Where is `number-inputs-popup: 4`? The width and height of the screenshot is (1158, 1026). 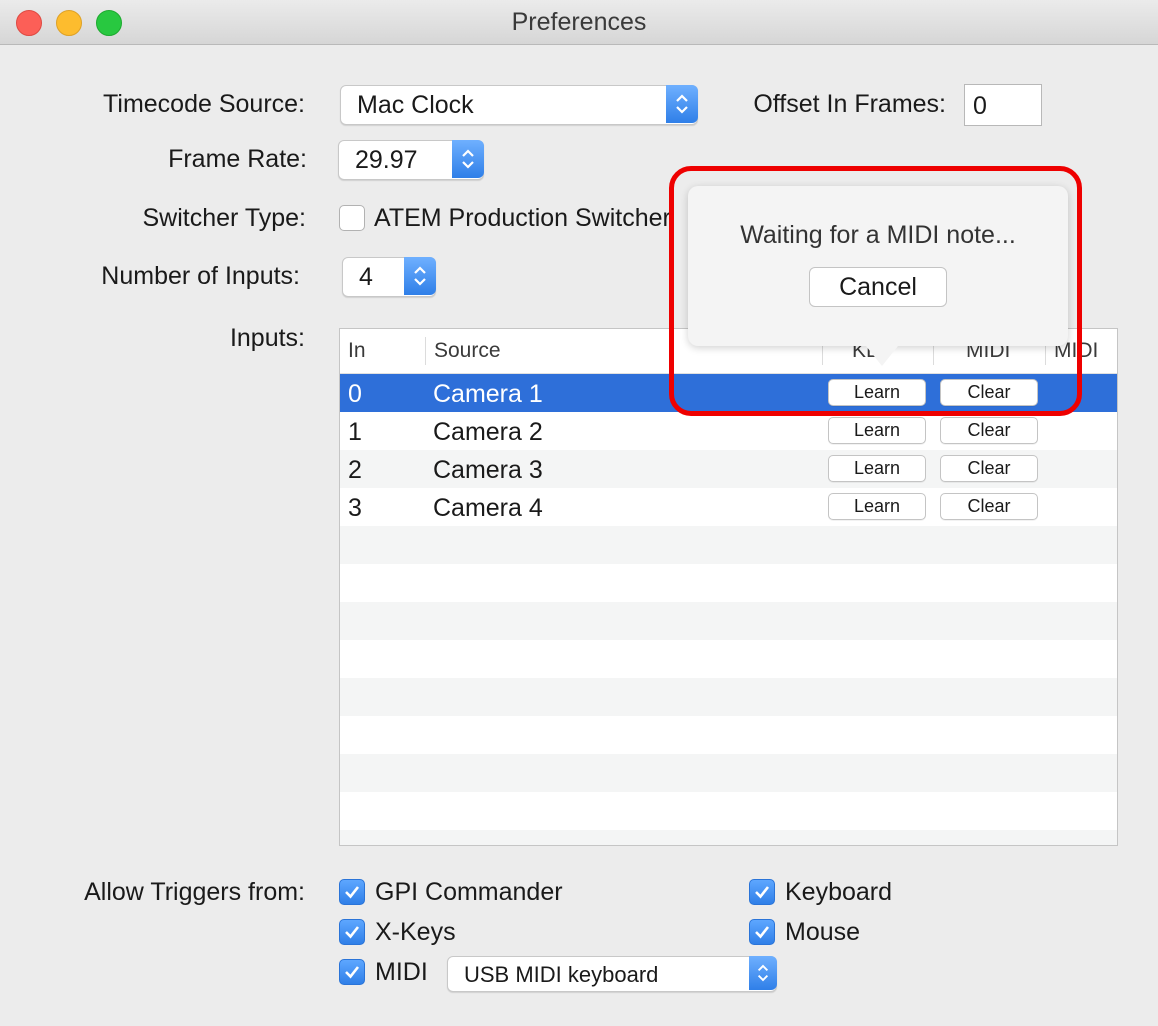
number-inputs-popup: 4 is located at coordinates (389, 277).